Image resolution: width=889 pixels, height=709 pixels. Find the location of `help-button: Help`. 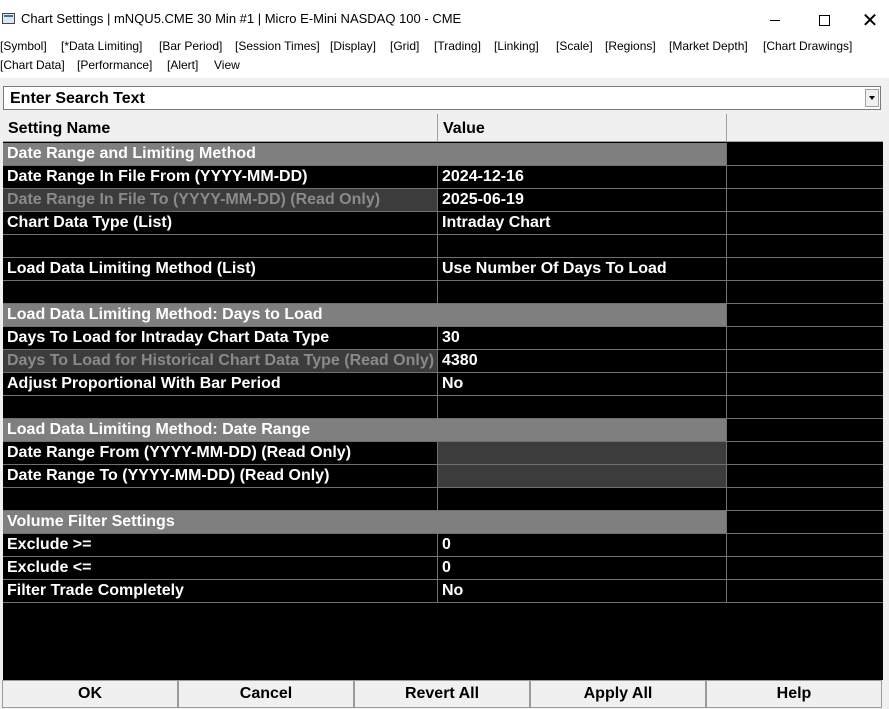

help-button: Help is located at coordinates (794, 694).